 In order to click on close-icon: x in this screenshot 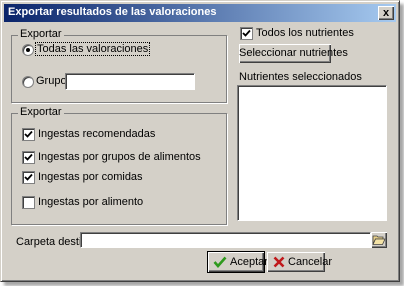, I will do `click(386, 13)`.